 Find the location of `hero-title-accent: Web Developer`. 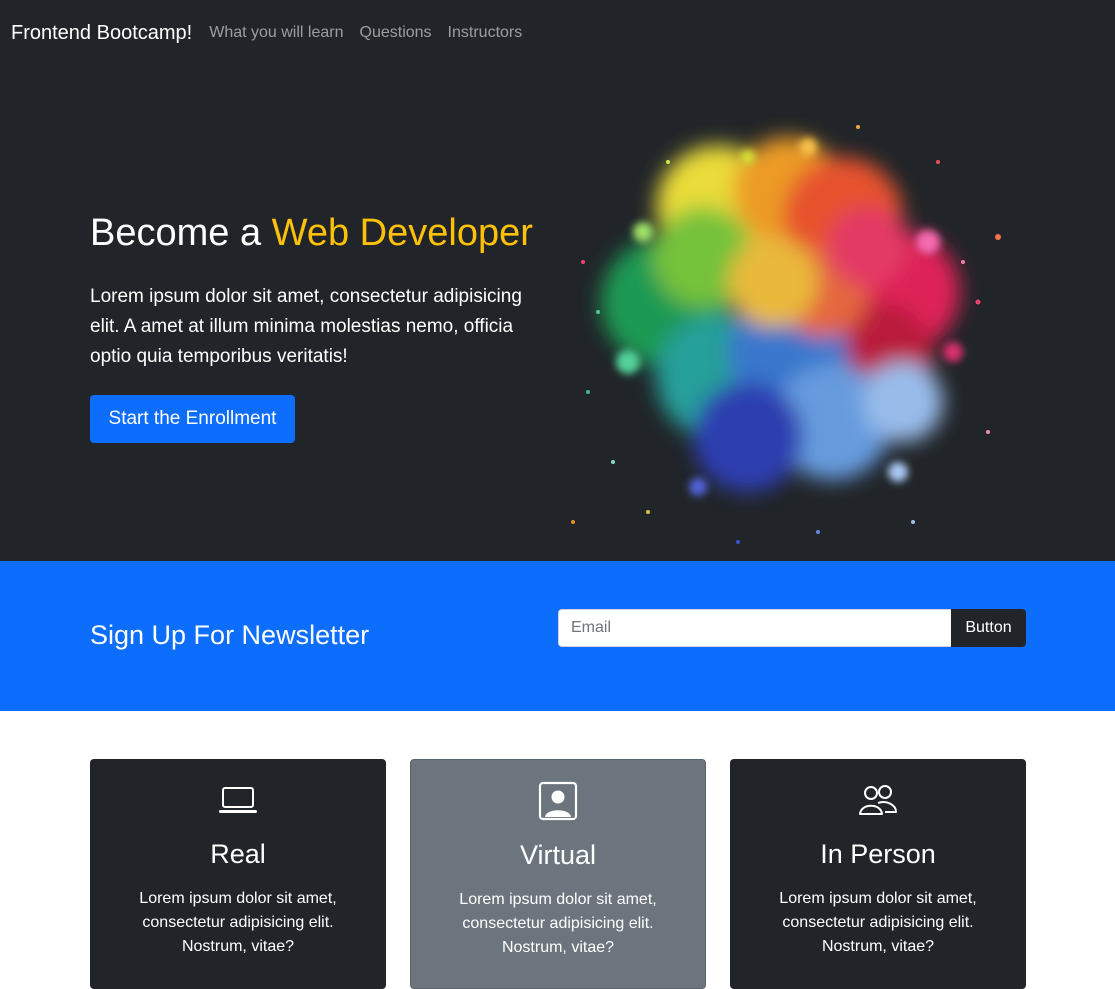

hero-title-accent: Web Developer is located at coordinates (402, 233).